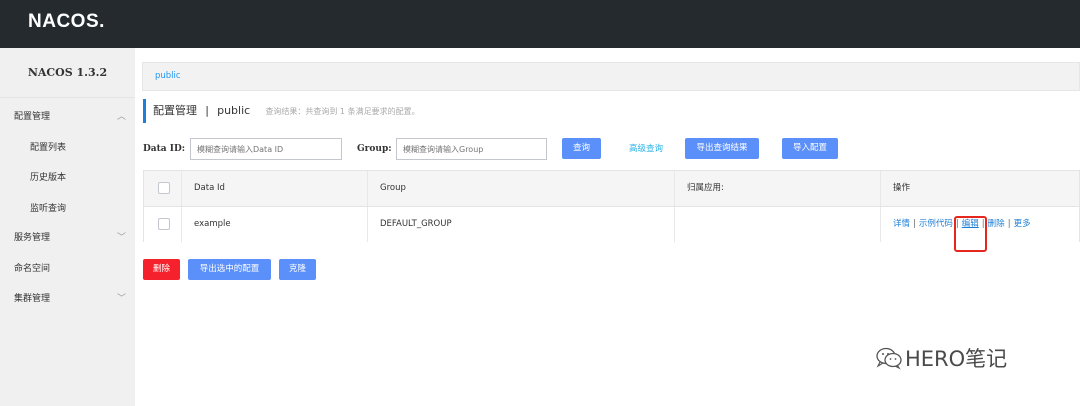  Describe the element at coordinates (581, 148) in the screenshot. I see `query-button: 查询` at that location.